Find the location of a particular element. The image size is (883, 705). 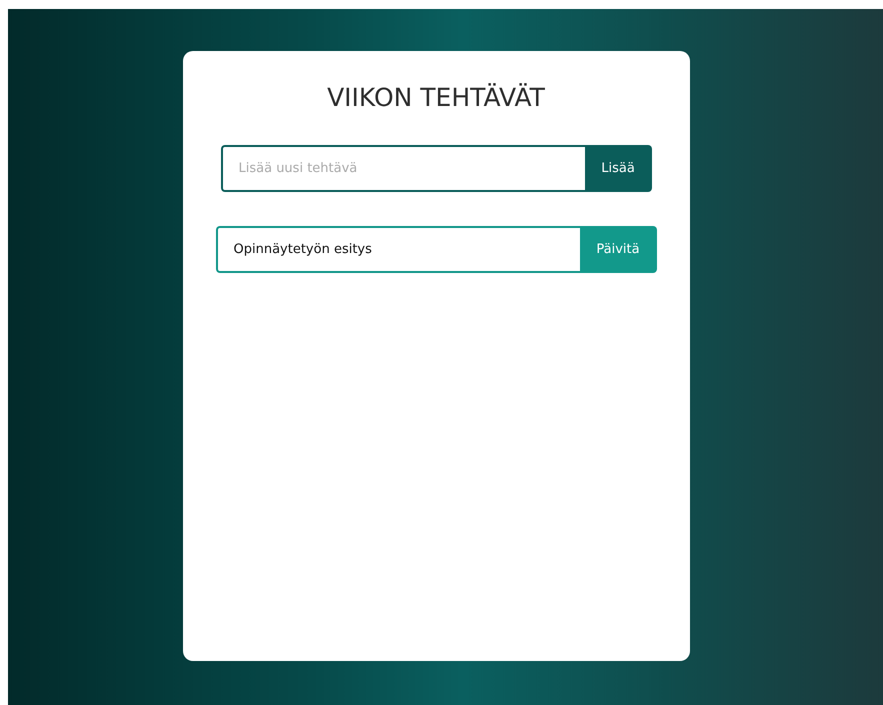

new-task-field: Lisää uusi tehtävä is located at coordinates (402, 168).